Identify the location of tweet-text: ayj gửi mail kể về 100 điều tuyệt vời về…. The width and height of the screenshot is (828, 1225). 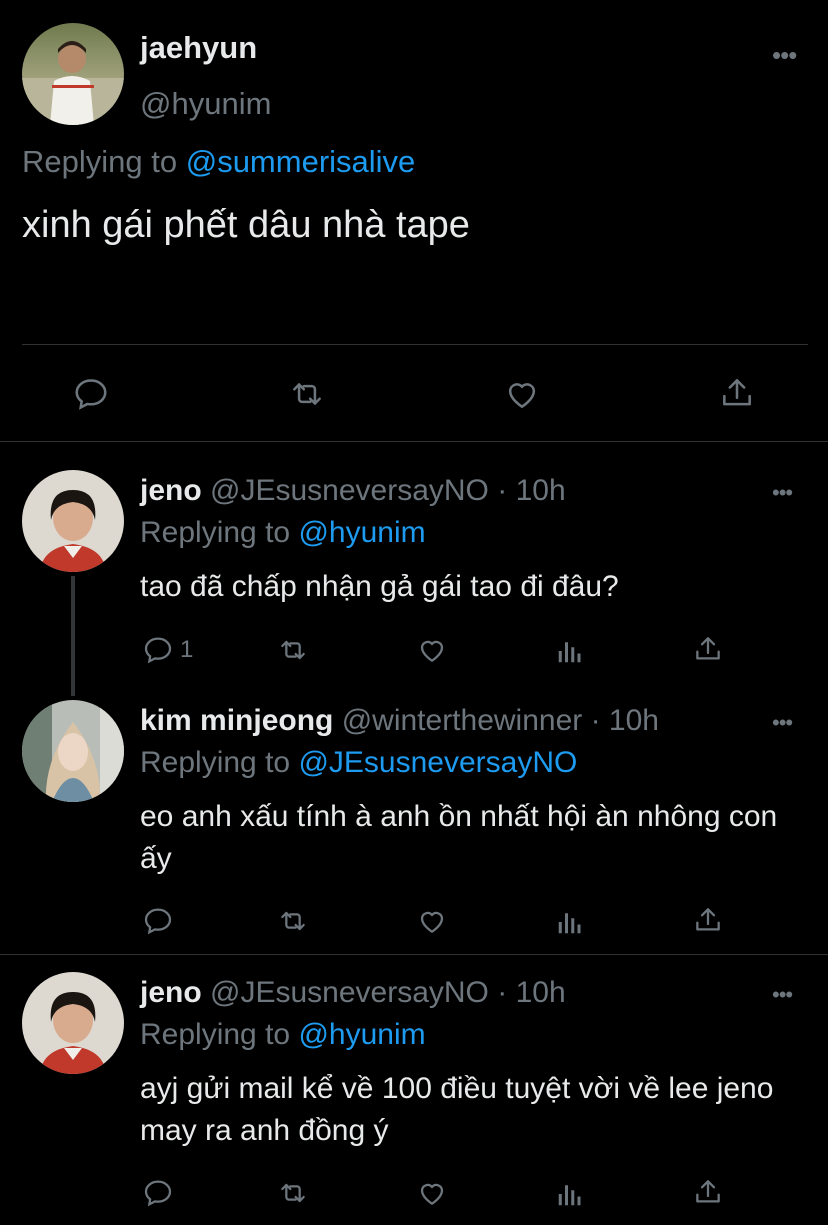
(457, 1109).